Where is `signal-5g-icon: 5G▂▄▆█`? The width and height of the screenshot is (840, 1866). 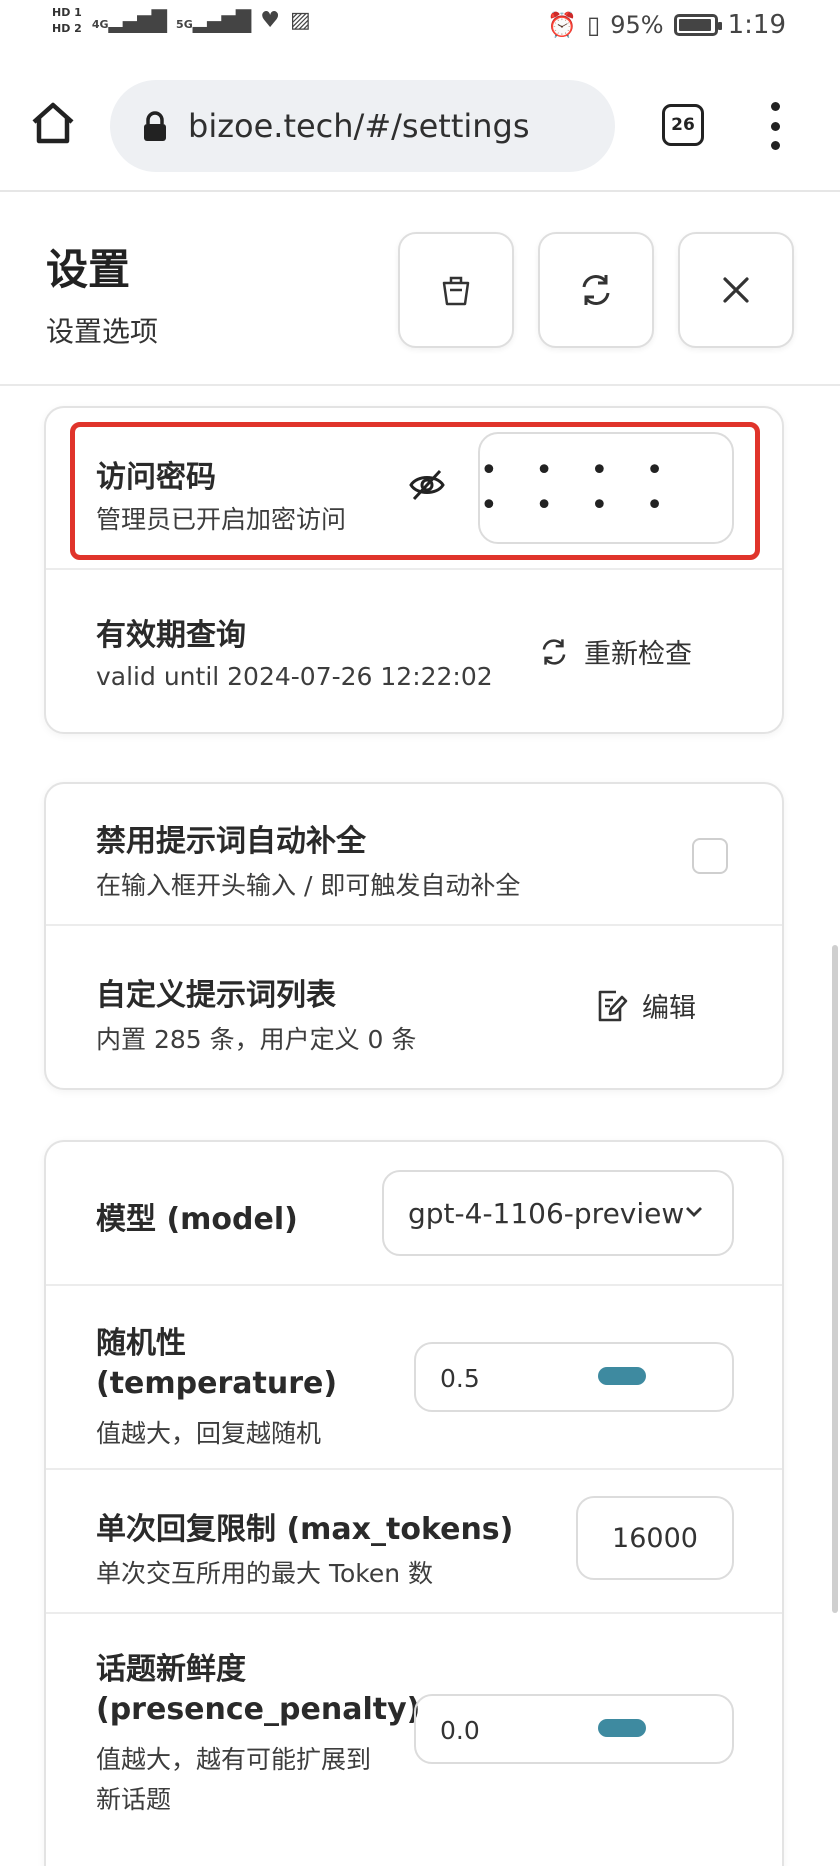 signal-5g-icon: 5G▂▄▆█ is located at coordinates (213, 20).